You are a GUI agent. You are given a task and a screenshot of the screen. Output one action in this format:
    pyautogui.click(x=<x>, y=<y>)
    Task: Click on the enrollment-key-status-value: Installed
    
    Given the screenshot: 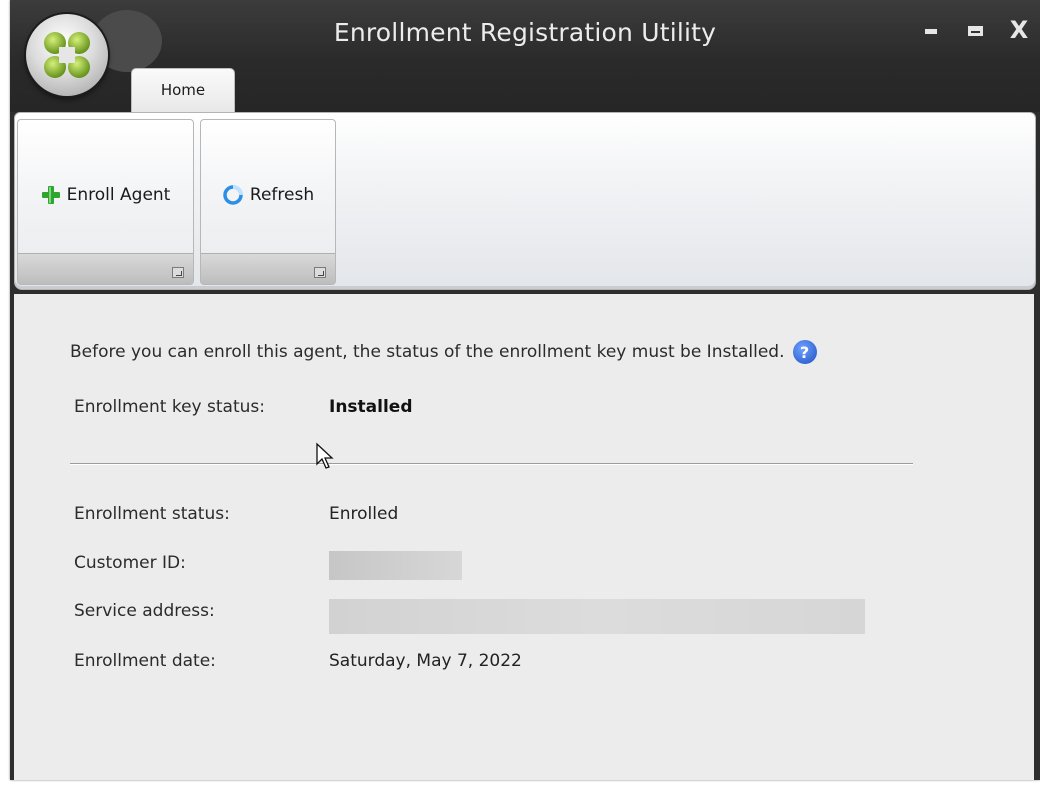 What is the action you would take?
    pyautogui.click(x=371, y=407)
    